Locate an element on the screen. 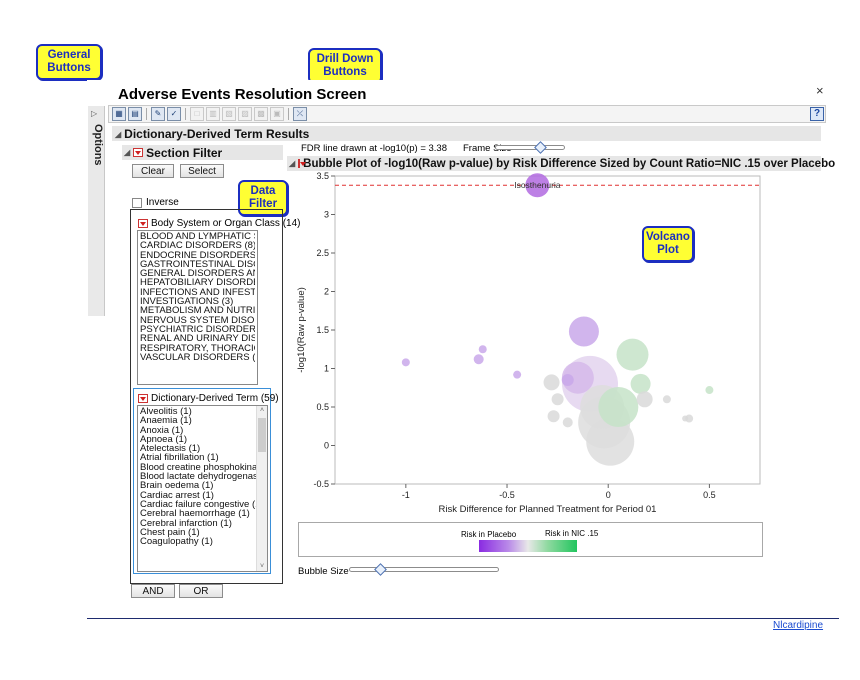 The width and height of the screenshot is (860, 680). list-item: VASCULAR DISORDERS (5) is located at coordinates (197, 357).